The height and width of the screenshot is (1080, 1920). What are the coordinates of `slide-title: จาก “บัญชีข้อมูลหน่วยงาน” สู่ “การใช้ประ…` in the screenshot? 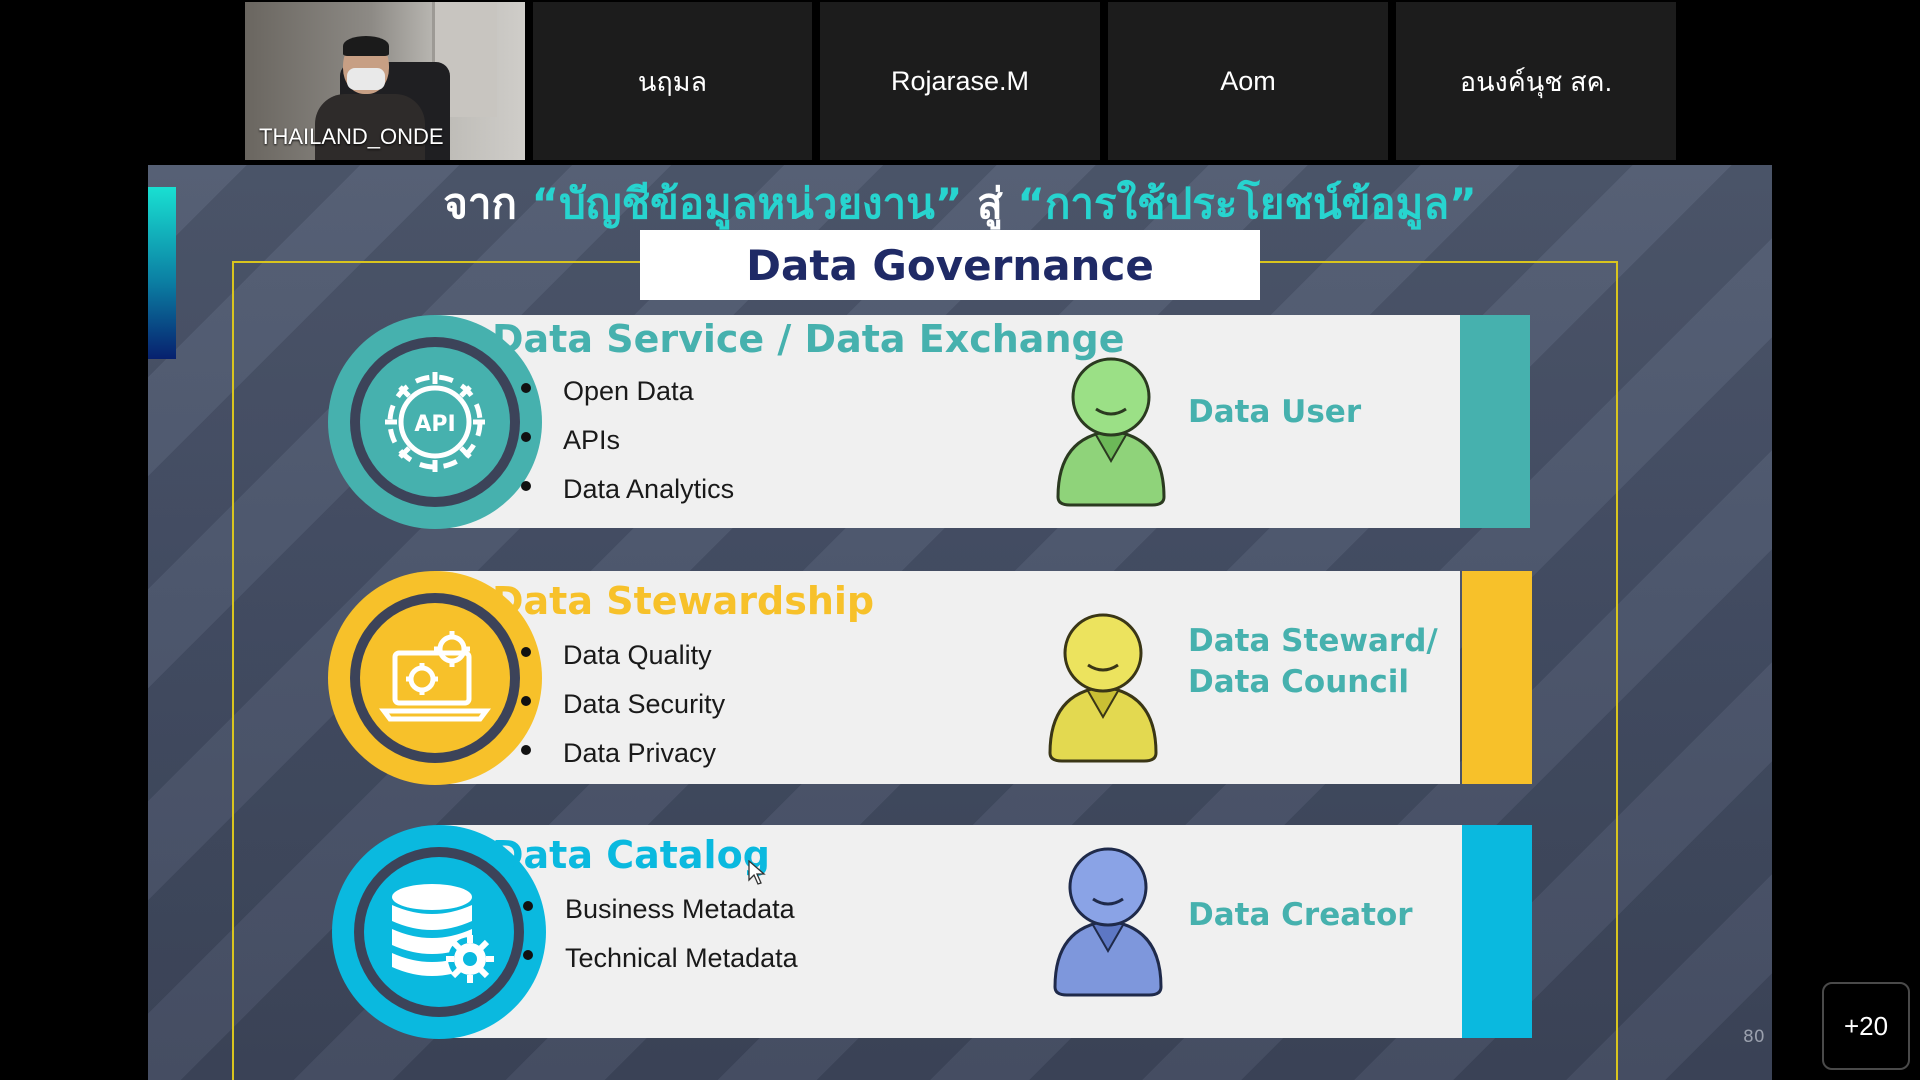 It's located at (960, 204).